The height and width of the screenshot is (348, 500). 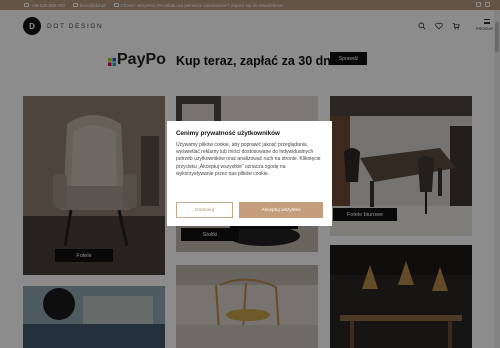 What do you see at coordinates (348, 58) in the screenshot?
I see `check-button: Sprawdź` at bounding box center [348, 58].